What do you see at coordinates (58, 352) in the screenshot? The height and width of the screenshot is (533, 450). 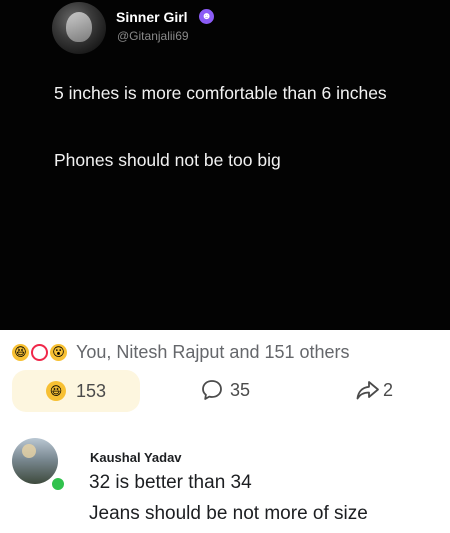 I see `wow-emoji-icon: 😮` at bounding box center [58, 352].